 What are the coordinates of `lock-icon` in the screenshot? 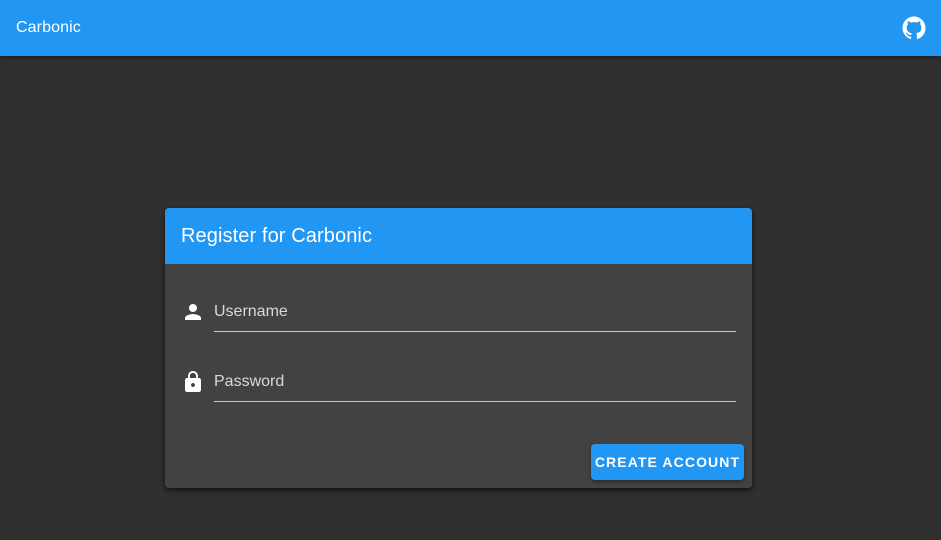 It's located at (193, 382).